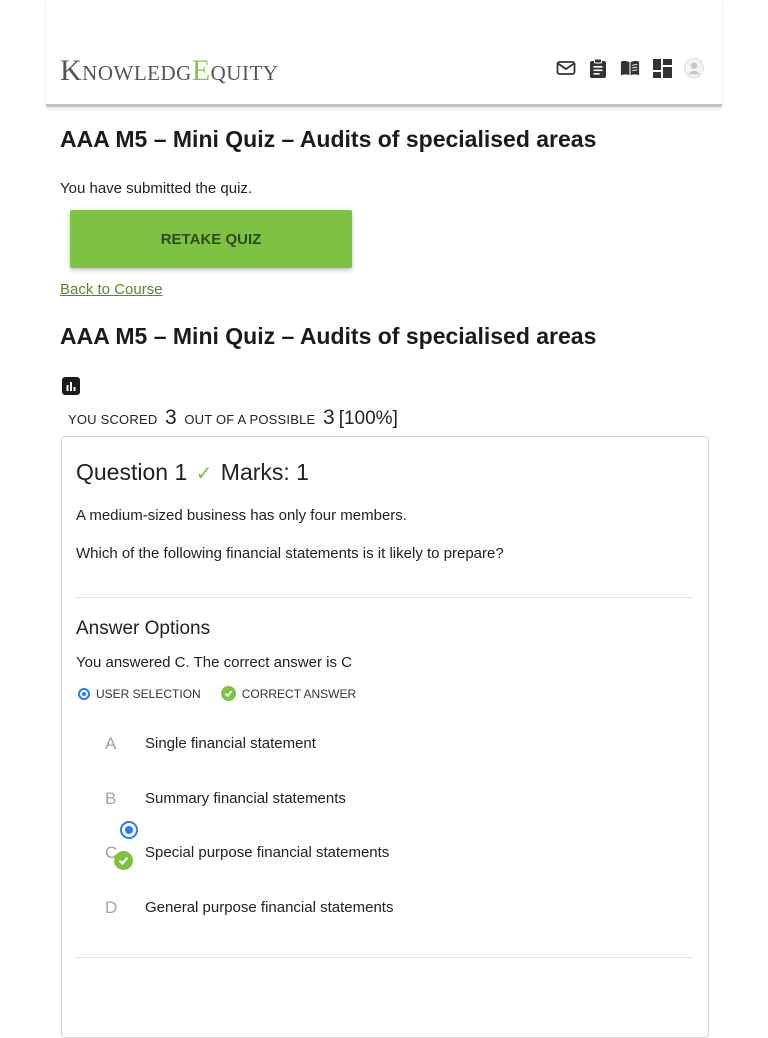  Describe the element at coordinates (113, 419) in the screenshot. I see `score-prefix: You scored` at that location.